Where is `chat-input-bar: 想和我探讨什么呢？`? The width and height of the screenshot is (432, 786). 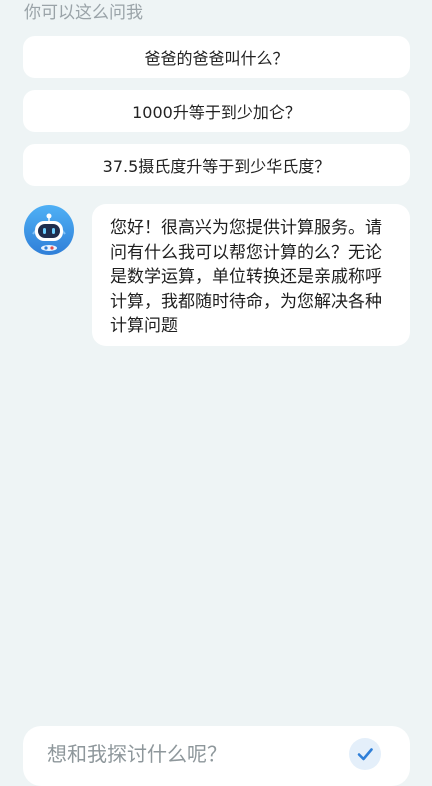 chat-input-bar: 想和我探讨什么呢？ is located at coordinates (216, 756).